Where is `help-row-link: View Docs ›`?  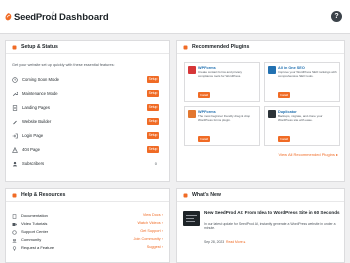 help-row-link: View Docs › is located at coordinates (153, 215).